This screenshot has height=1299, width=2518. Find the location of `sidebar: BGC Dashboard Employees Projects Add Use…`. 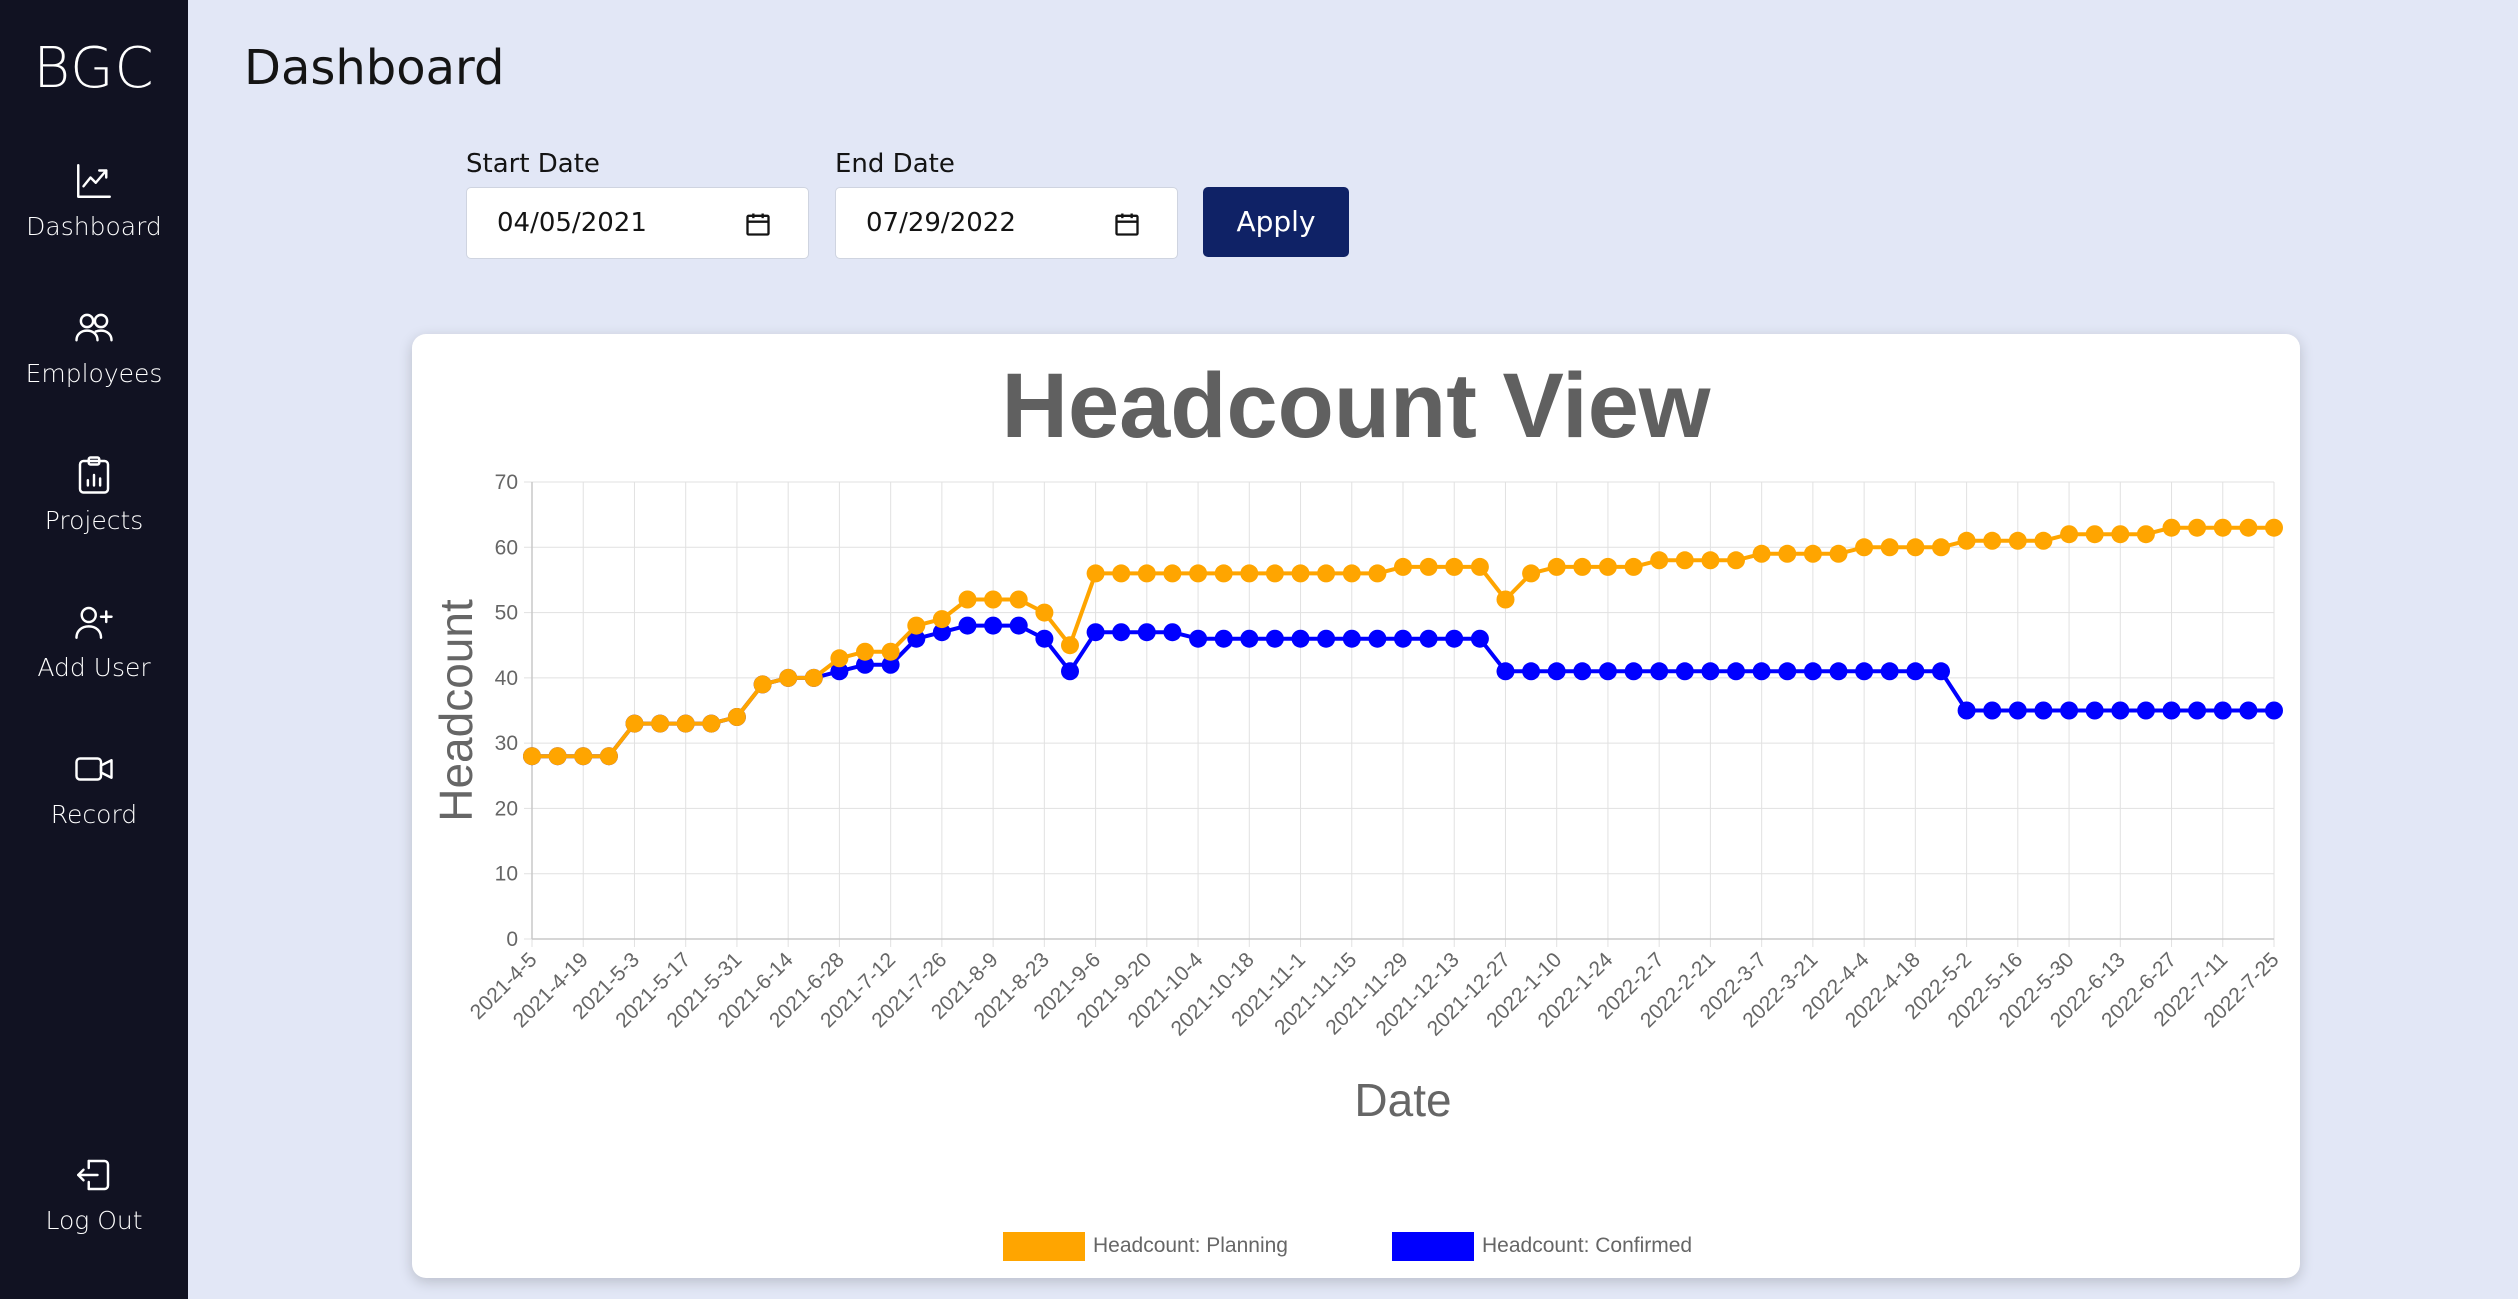

sidebar: BGC Dashboard Employees Projects Add Use… is located at coordinates (94, 649).